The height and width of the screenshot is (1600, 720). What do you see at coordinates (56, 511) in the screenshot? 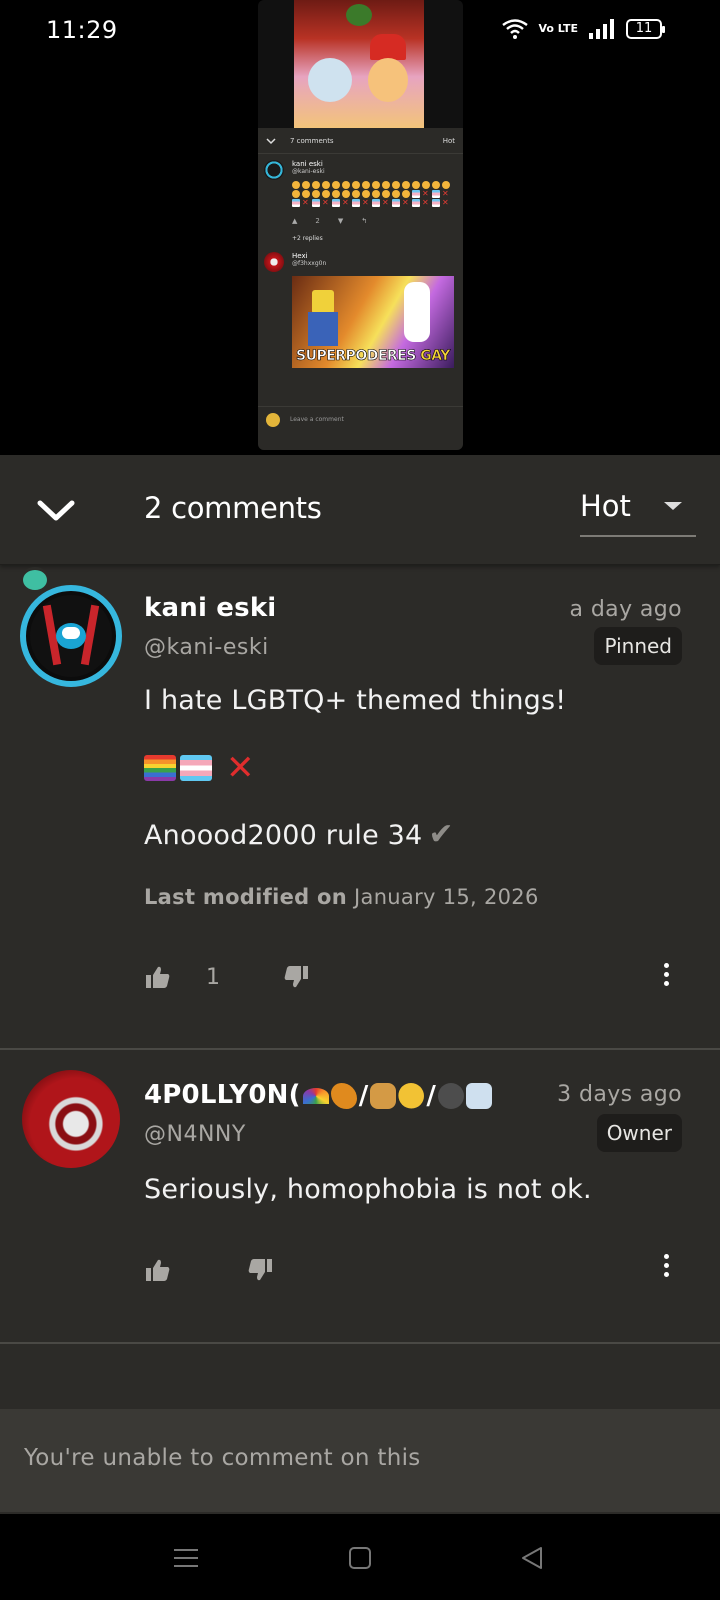
I see `collapse-button` at bounding box center [56, 511].